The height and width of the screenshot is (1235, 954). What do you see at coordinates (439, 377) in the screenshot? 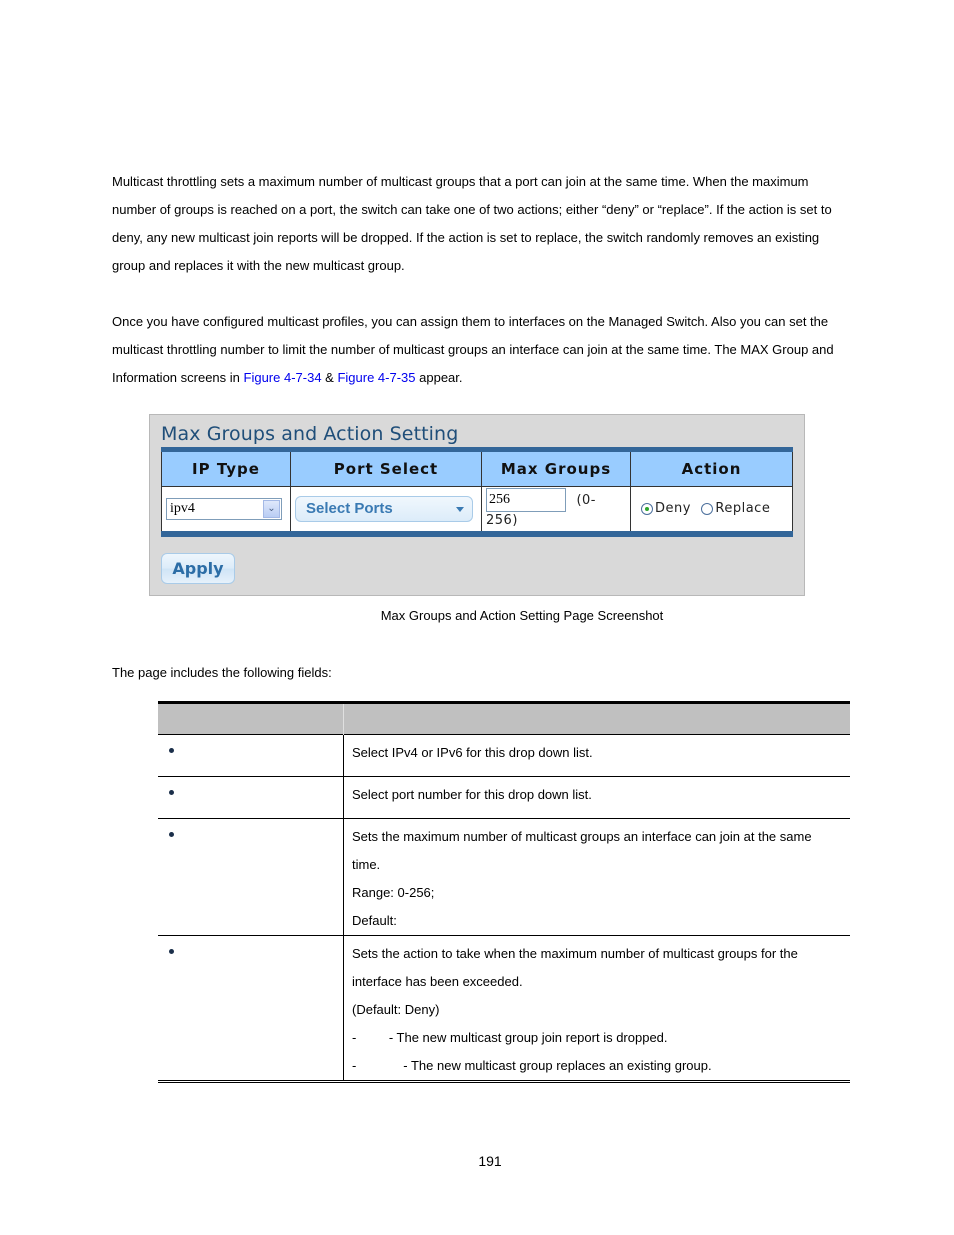
I see `paragraph-text: appear.` at bounding box center [439, 377].